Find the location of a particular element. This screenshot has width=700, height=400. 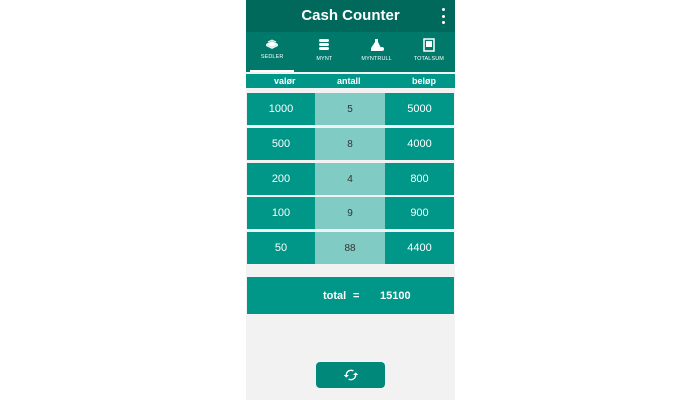

table-row: 200 4 800 is located at coordinates (350, 179).